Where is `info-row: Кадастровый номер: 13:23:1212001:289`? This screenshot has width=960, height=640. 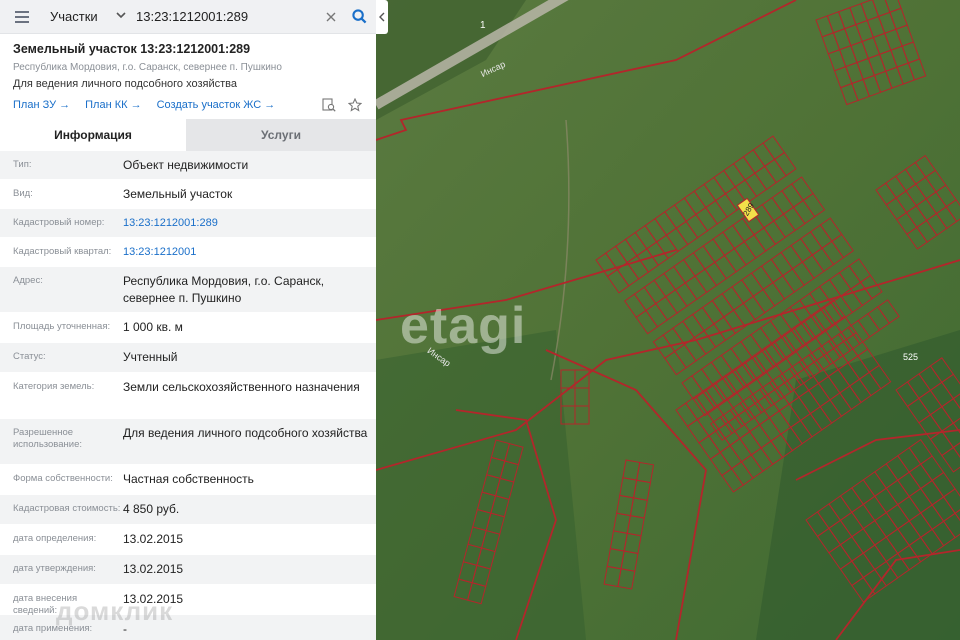
info-row: Кадастровый номер: 13:23:1212001:289 is located at coordinates (188, 223).